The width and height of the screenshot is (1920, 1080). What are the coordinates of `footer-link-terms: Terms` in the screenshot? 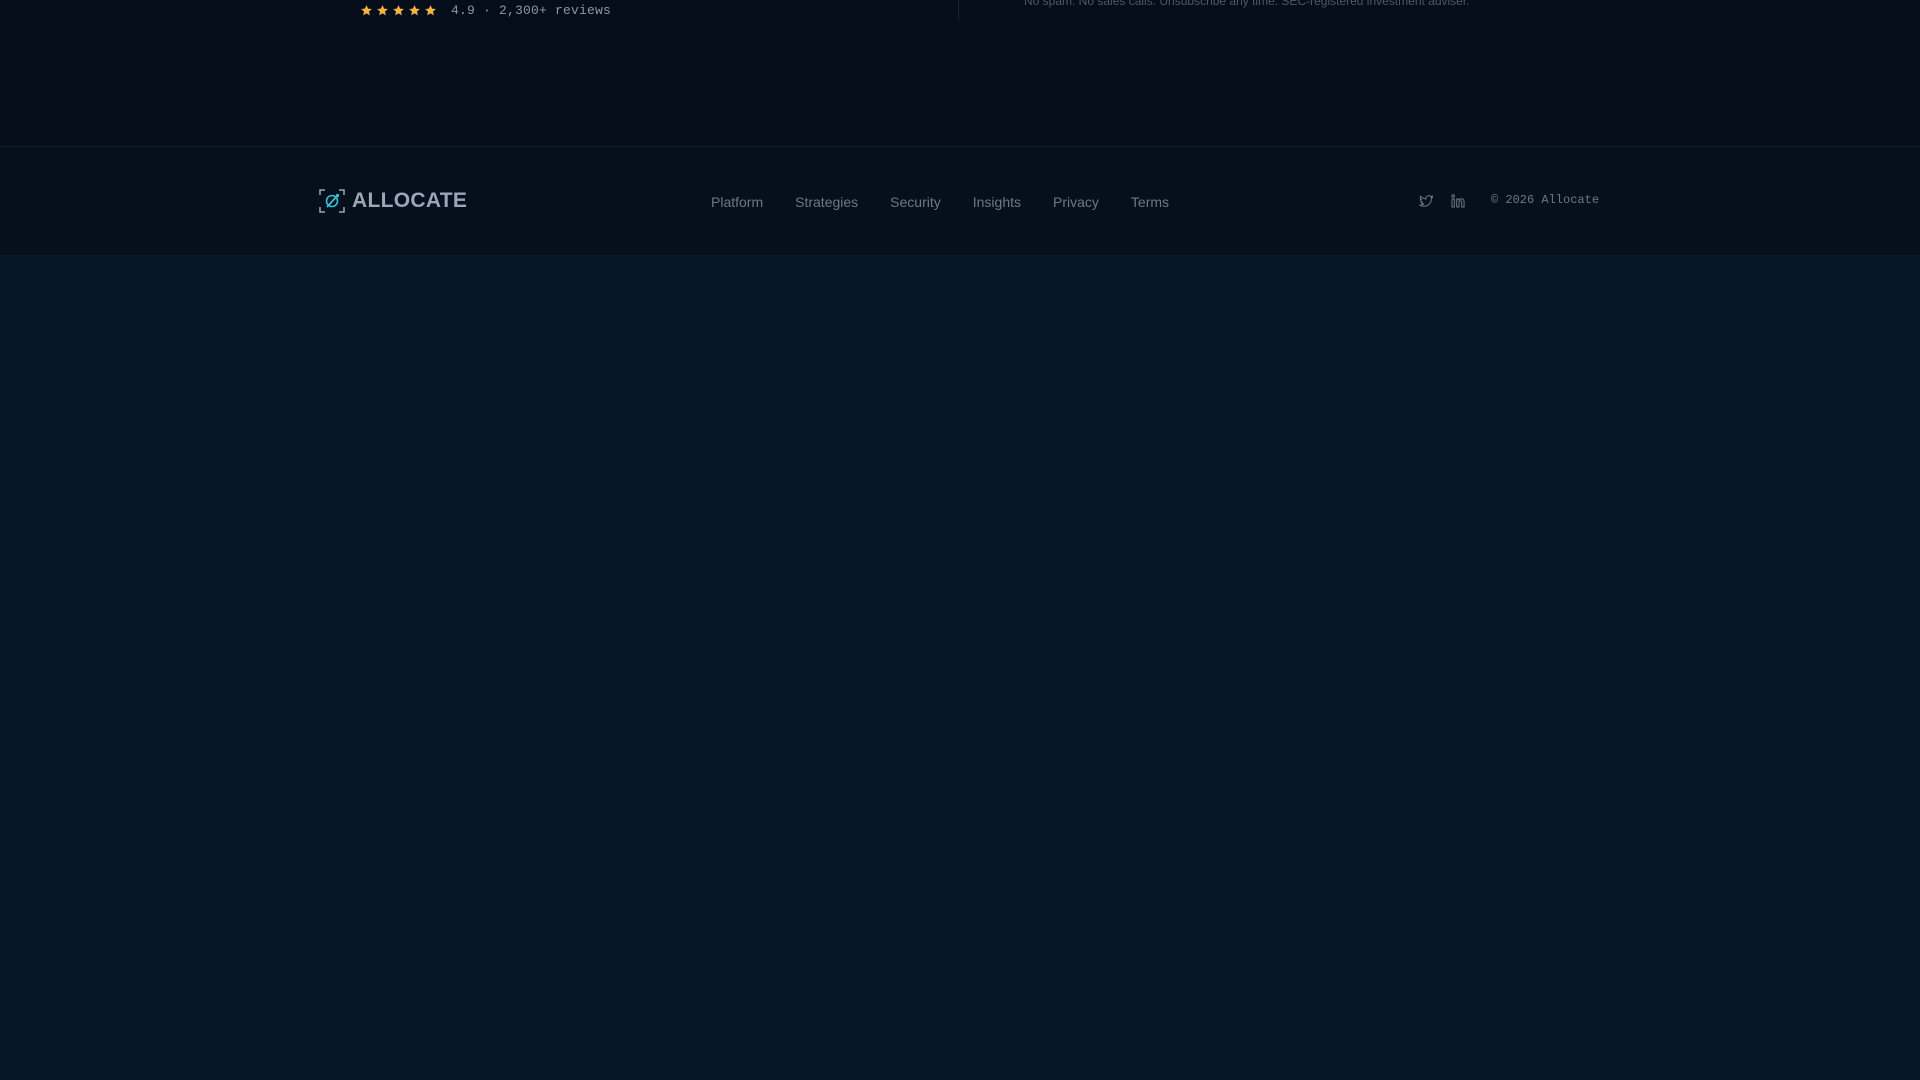 It's located at (1150, 204).